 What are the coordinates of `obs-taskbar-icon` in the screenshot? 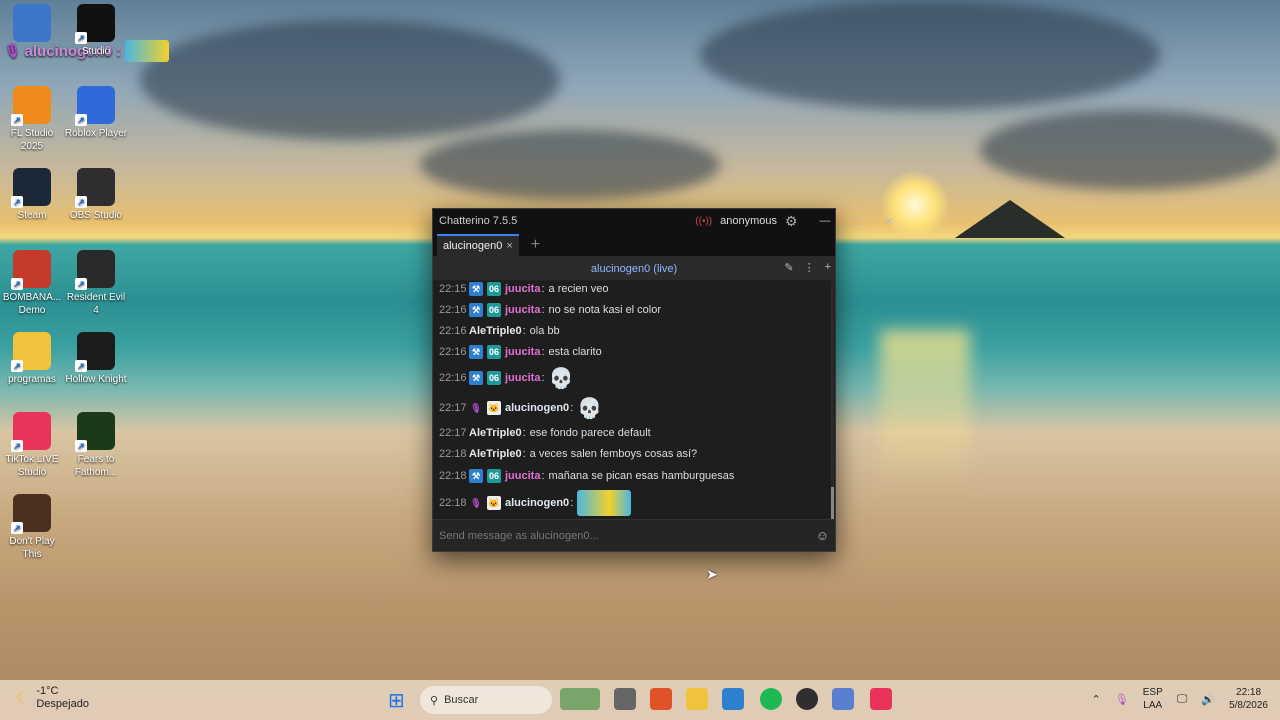 It's located at (807, 699).